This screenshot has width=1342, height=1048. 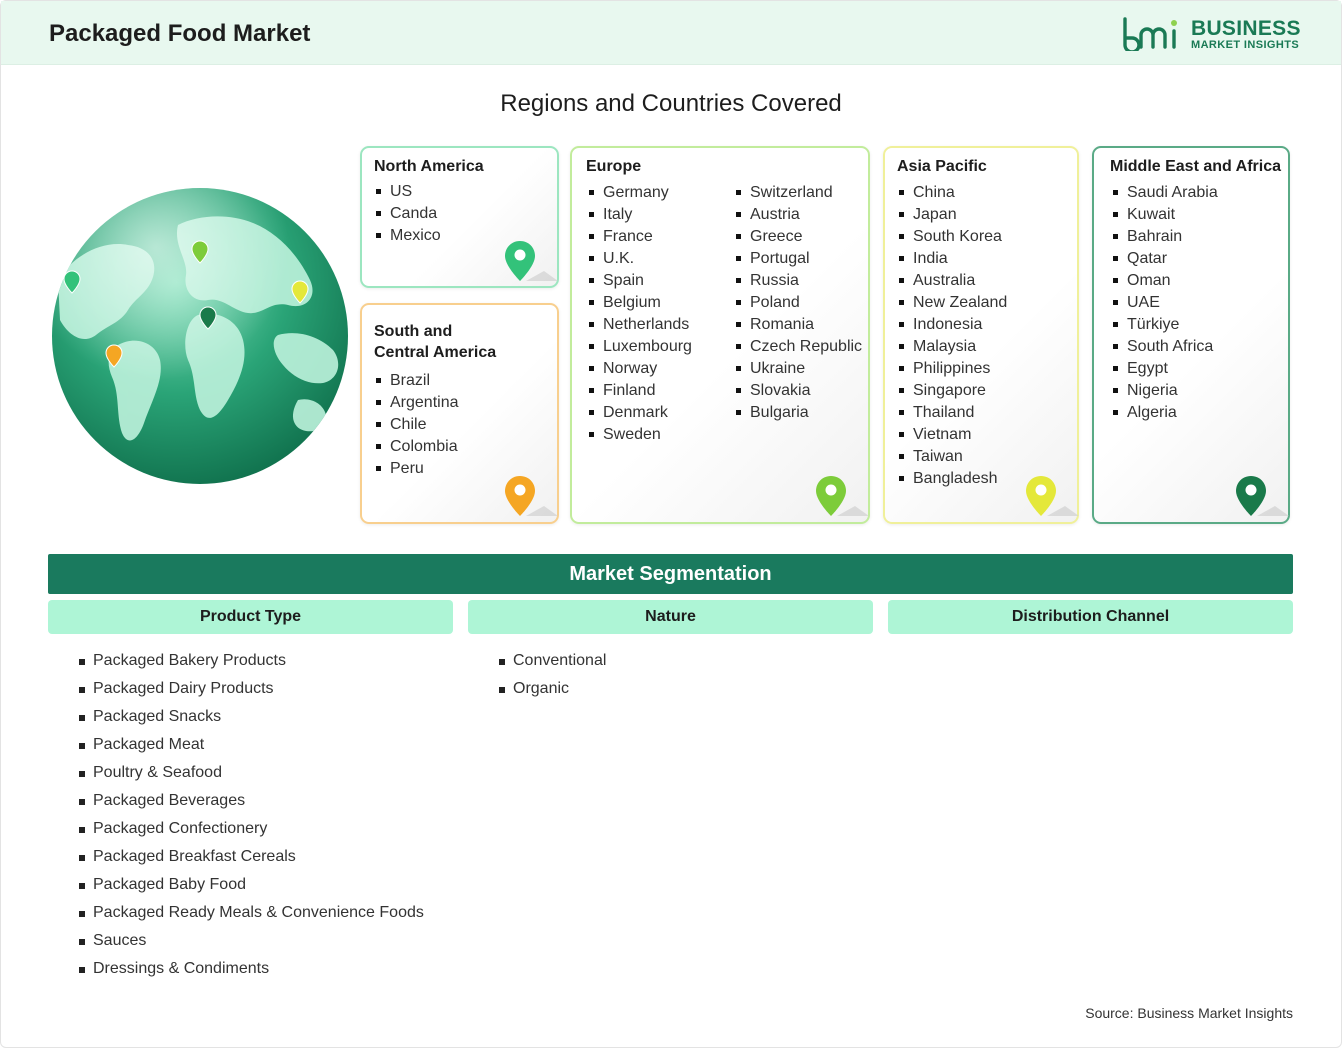 What do you see at coordinates (639, 369) in the screenshot?
I see `country-item: Norway` at bounding box center [639, 369].